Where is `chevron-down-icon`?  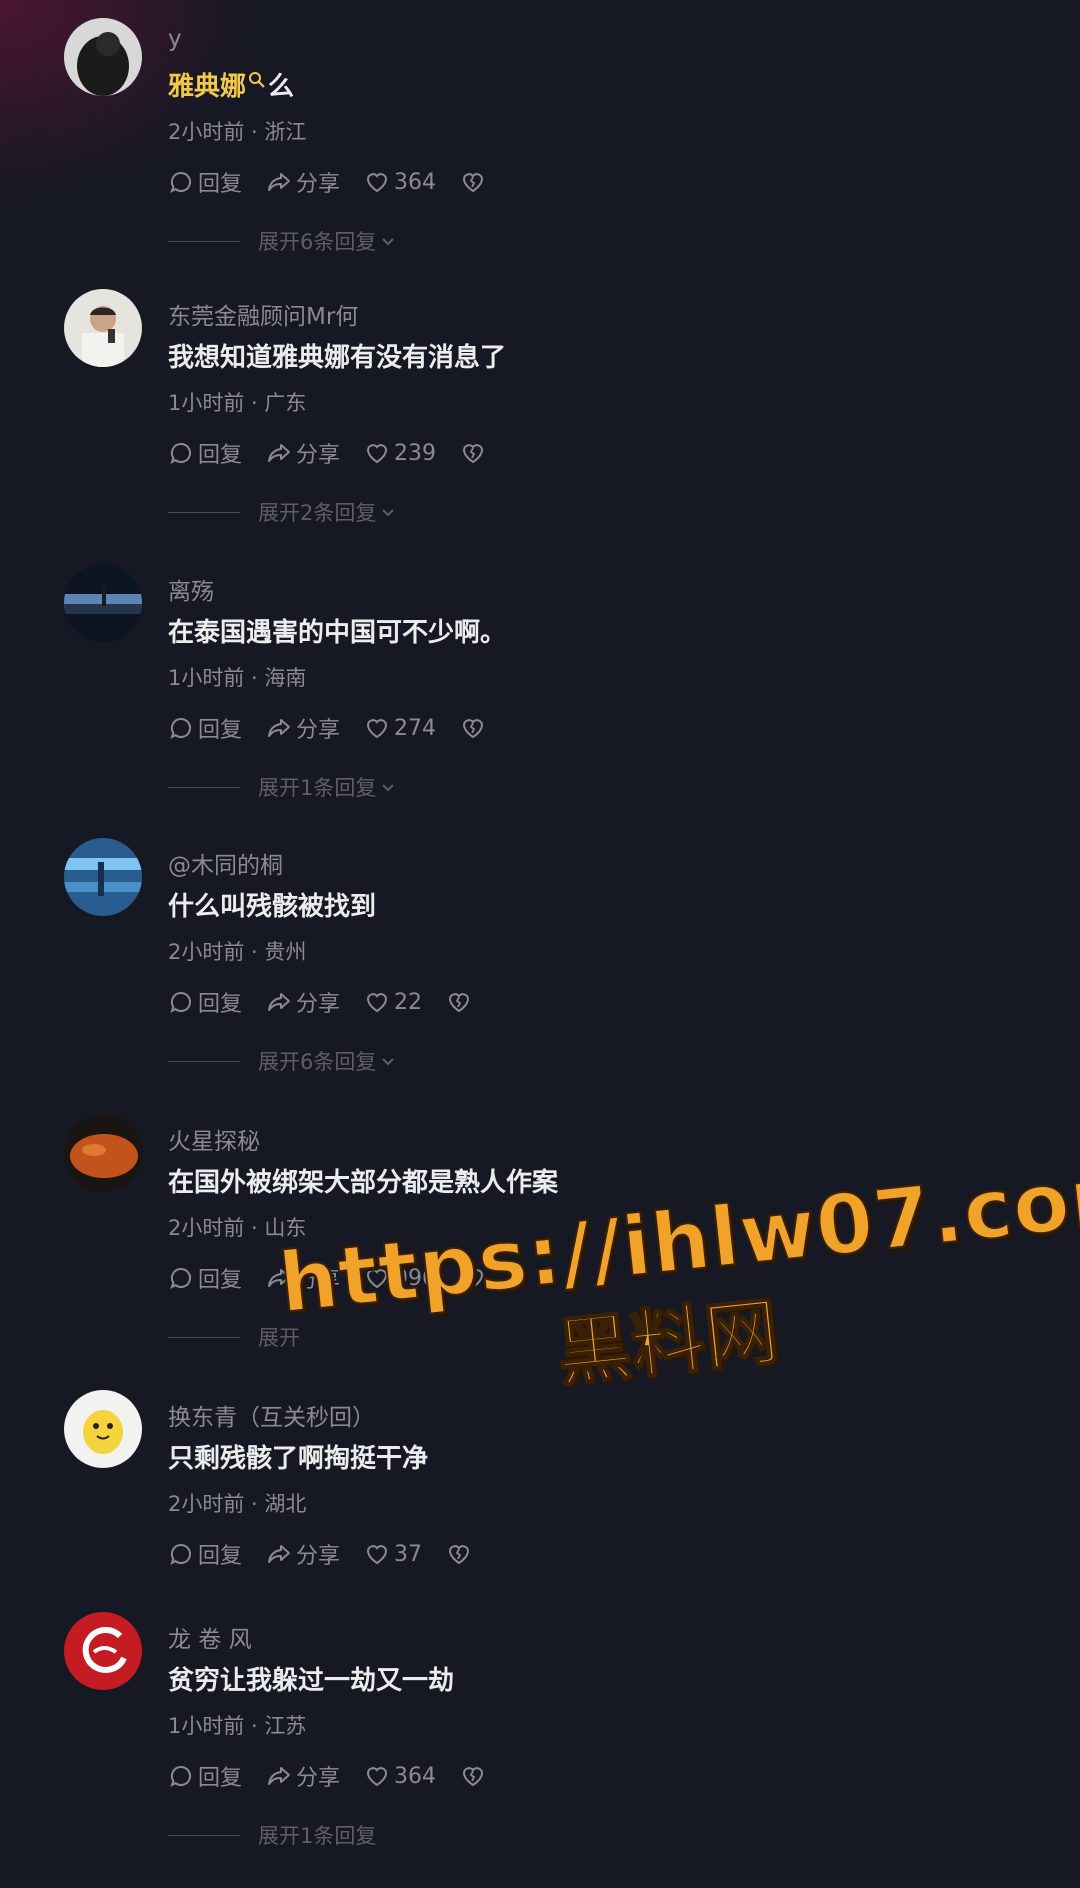
chevron-down-icon is located at coordinates (388, 513).